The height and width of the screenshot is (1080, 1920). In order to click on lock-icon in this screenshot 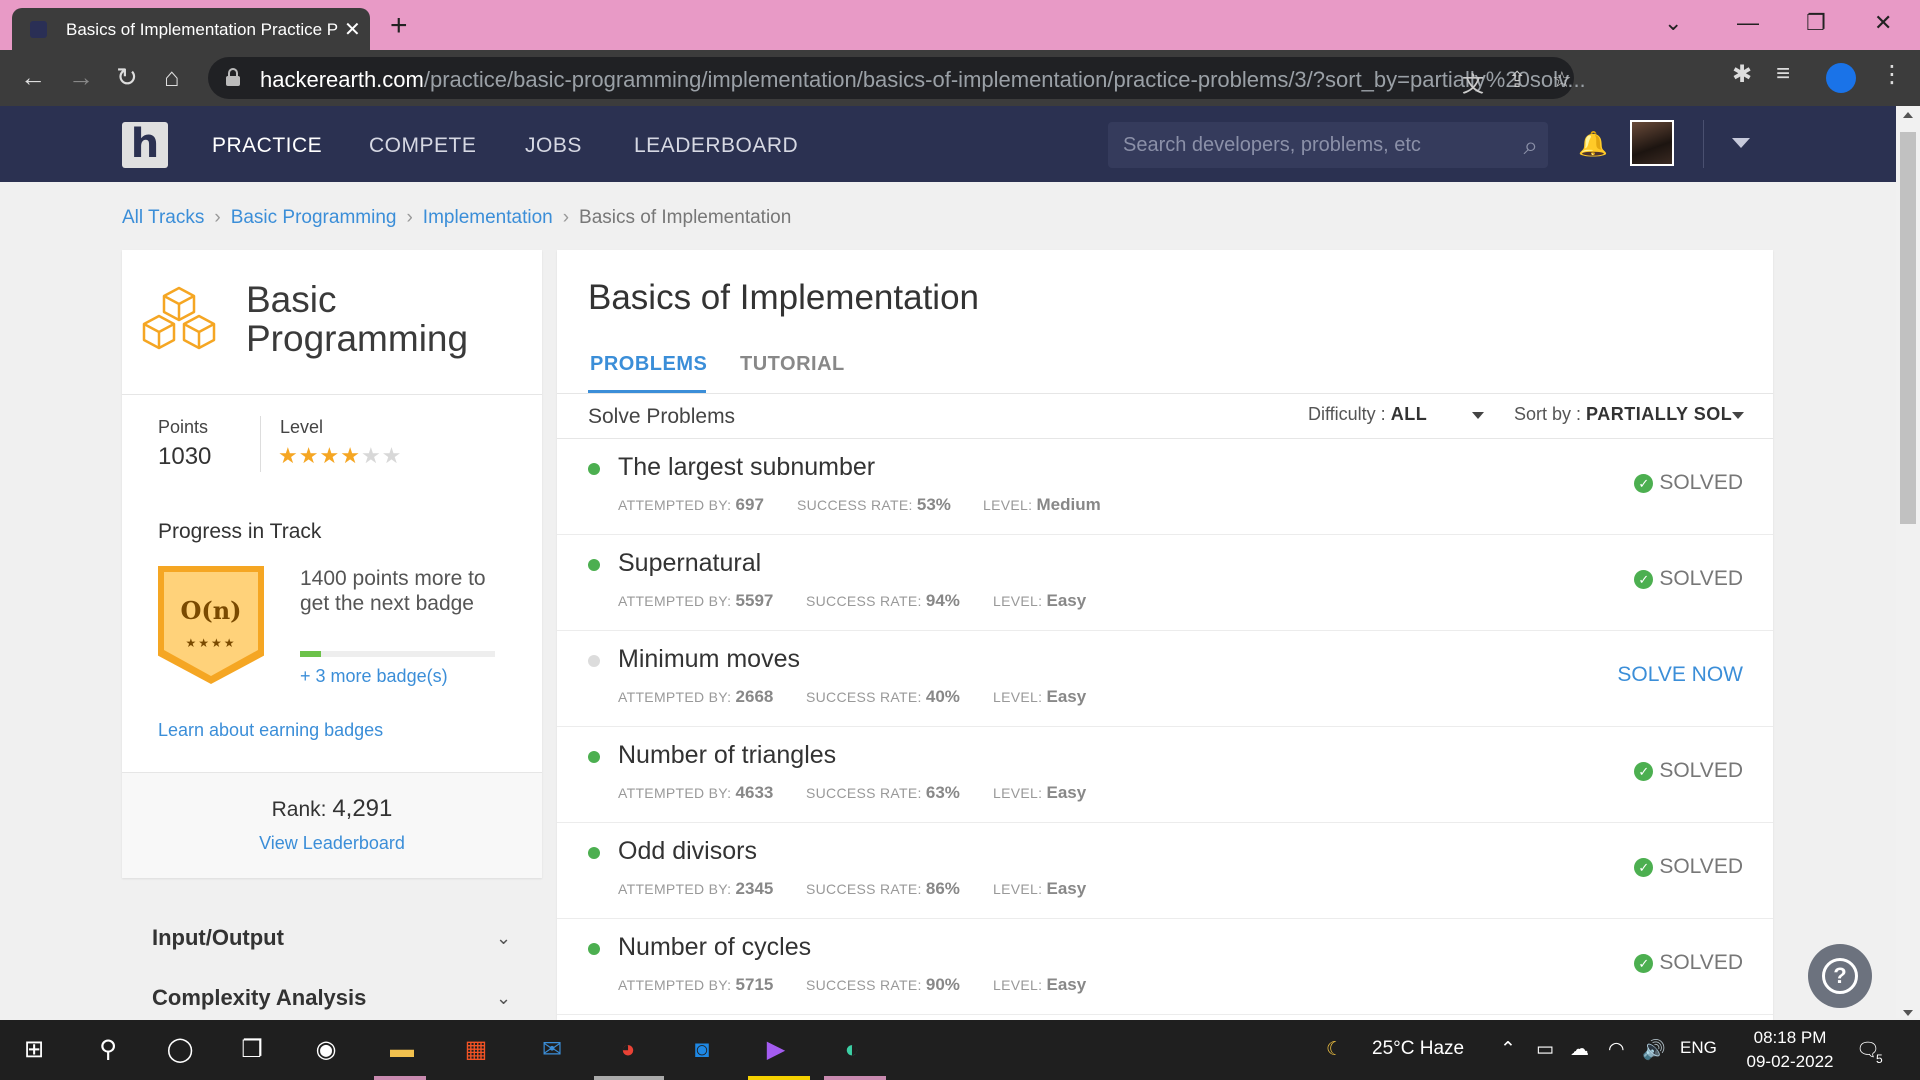, I will do `click(233, 77)`.